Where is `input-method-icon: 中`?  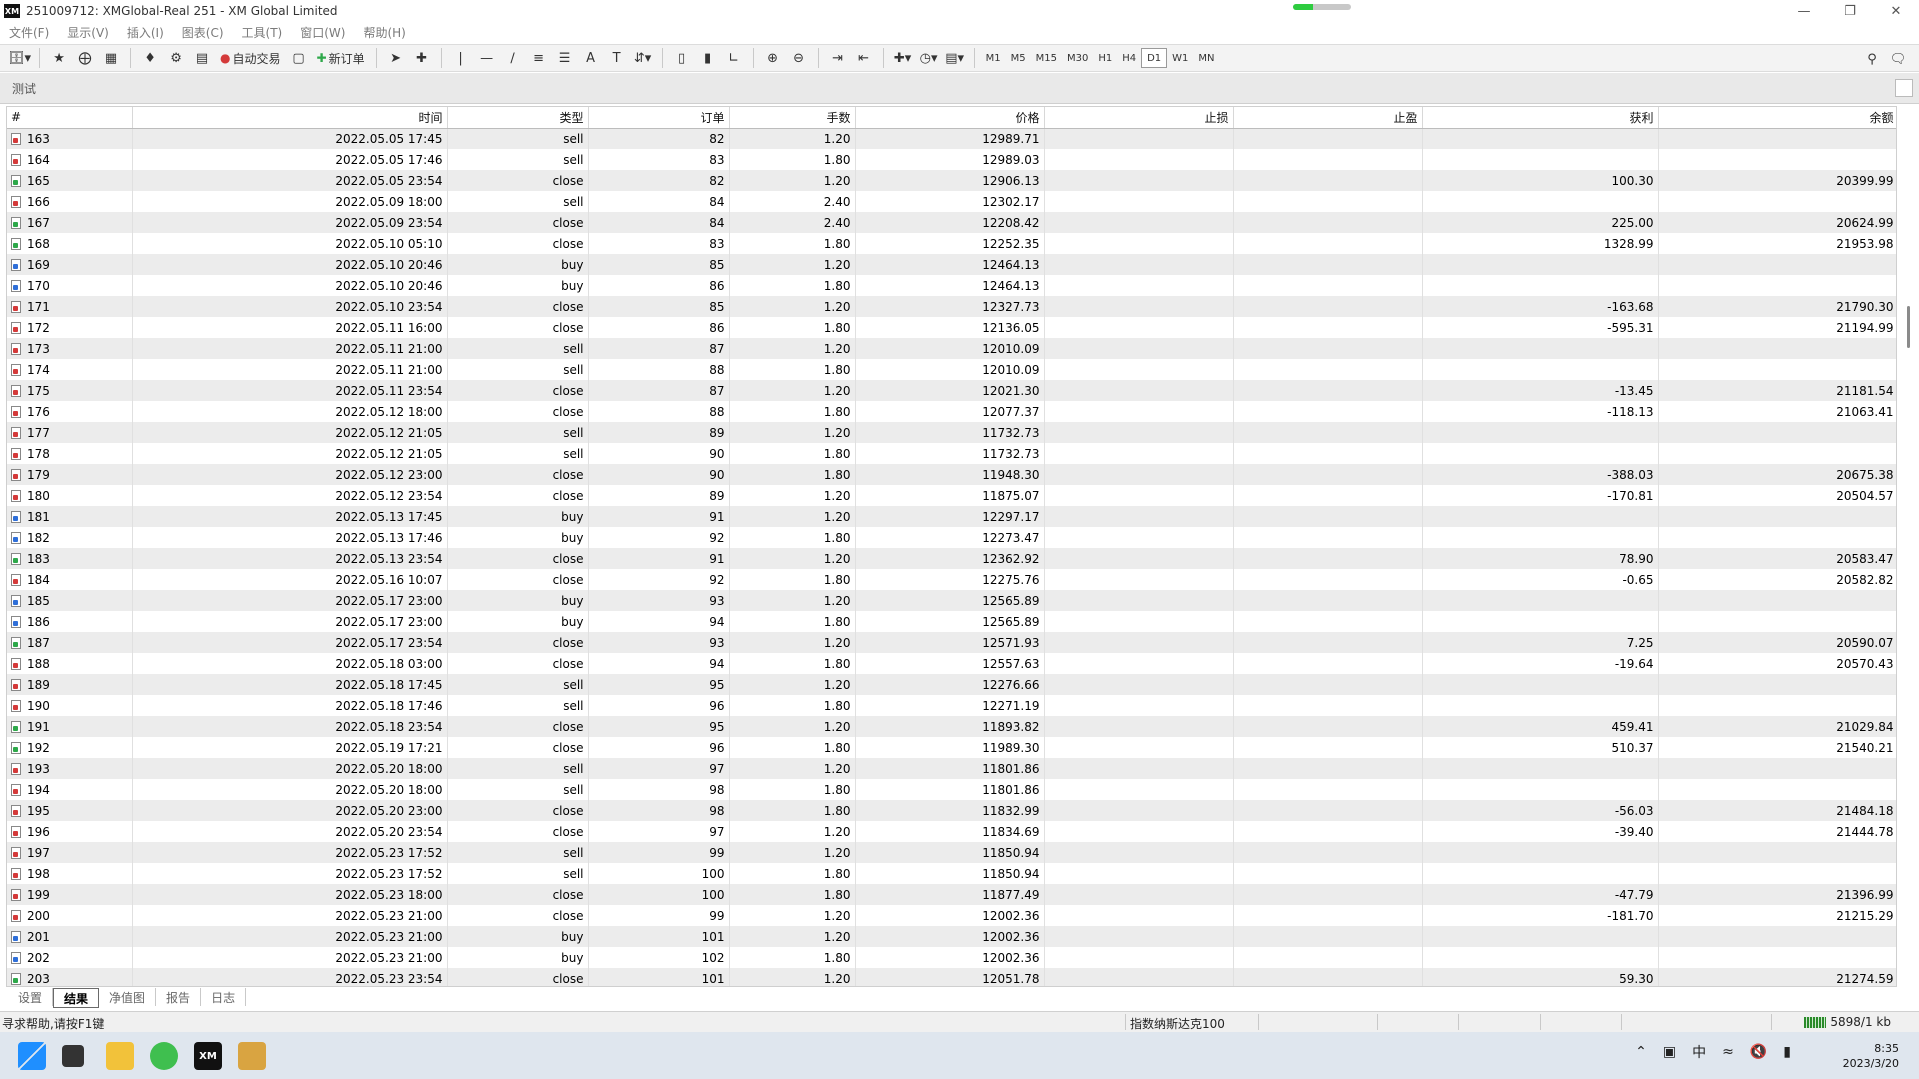
input-method-icon: 中 is located at coordinates (1699, 1052).